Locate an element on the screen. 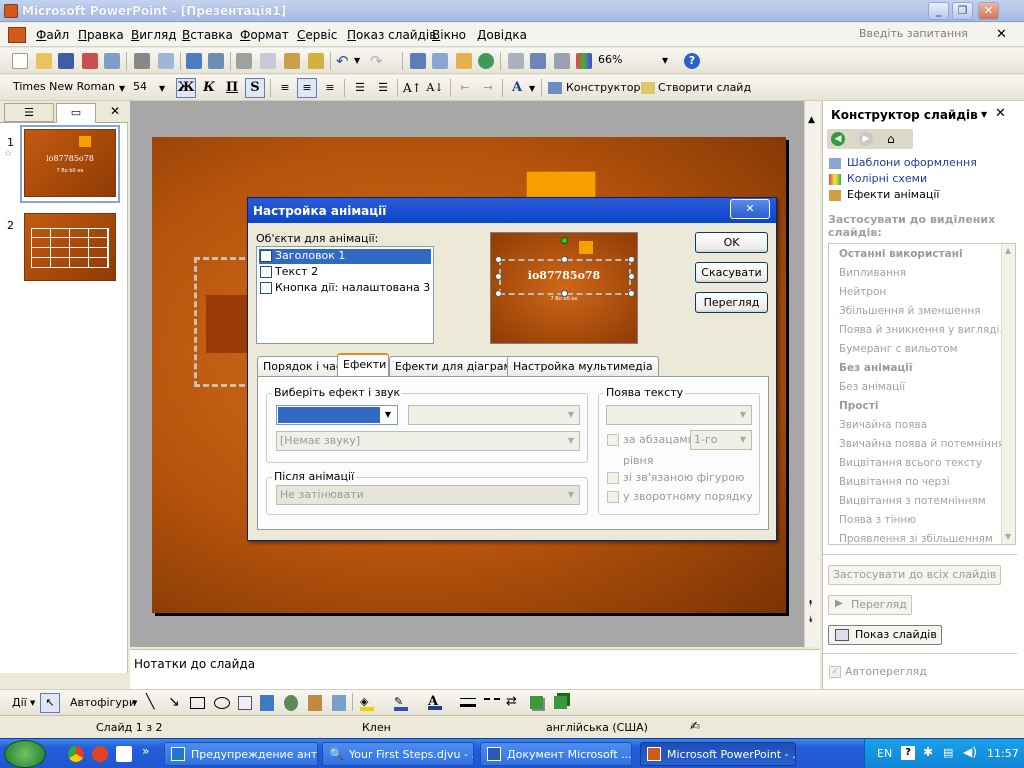 The height and width of the screenshot is (768, 1024). preview-button: Перегляд is located at coordinates (731, 302).